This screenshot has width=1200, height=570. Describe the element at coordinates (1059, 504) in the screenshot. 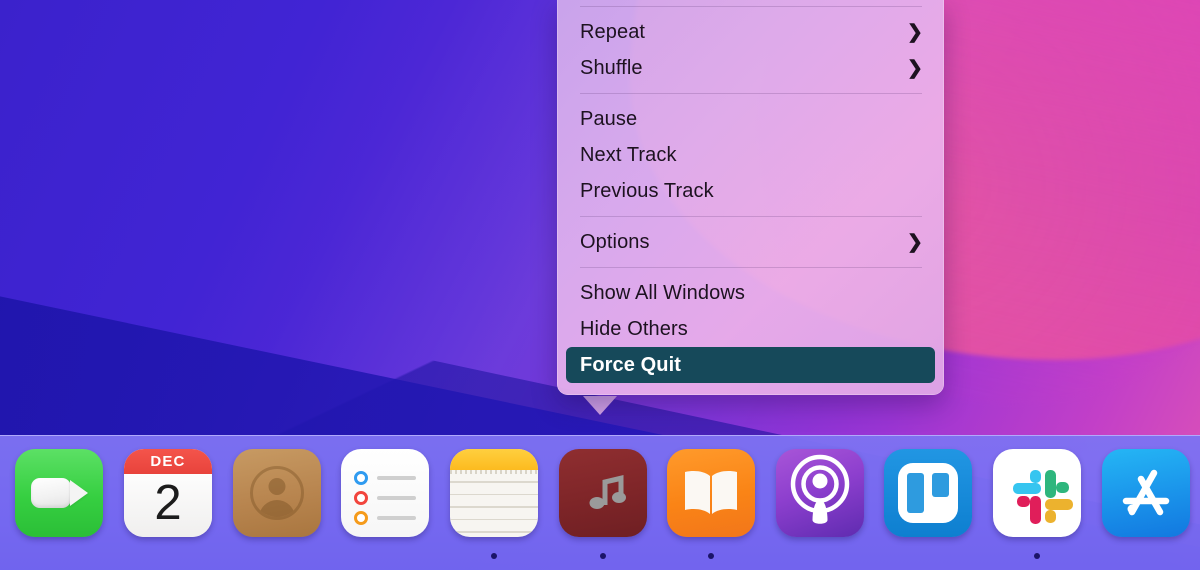

I see `slack-petal-yellow-bar` at that location.